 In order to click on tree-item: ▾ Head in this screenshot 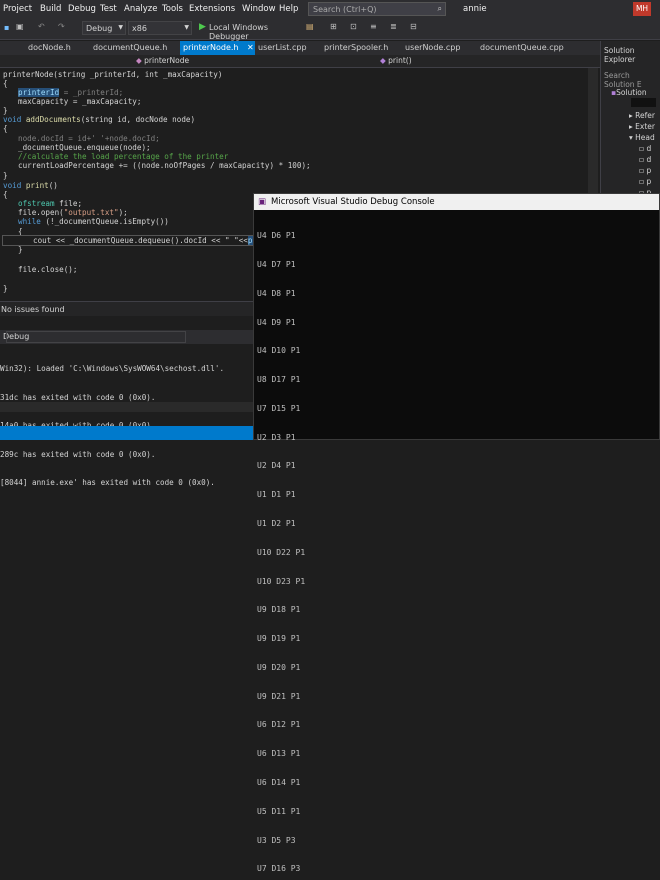, I will do `click(642, 137)`.